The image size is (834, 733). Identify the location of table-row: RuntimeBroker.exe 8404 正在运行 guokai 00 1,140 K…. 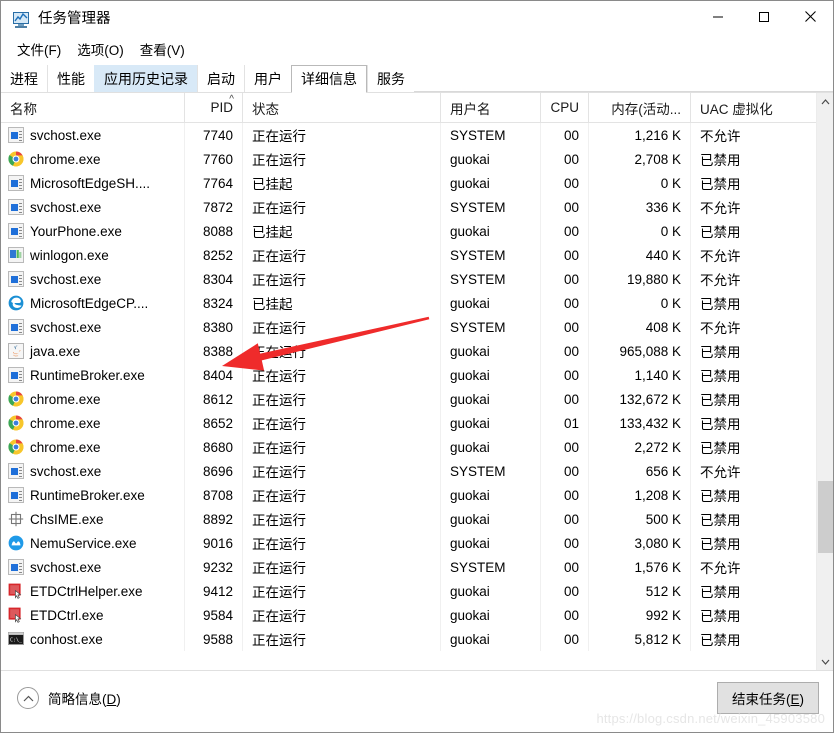
(417, 375).